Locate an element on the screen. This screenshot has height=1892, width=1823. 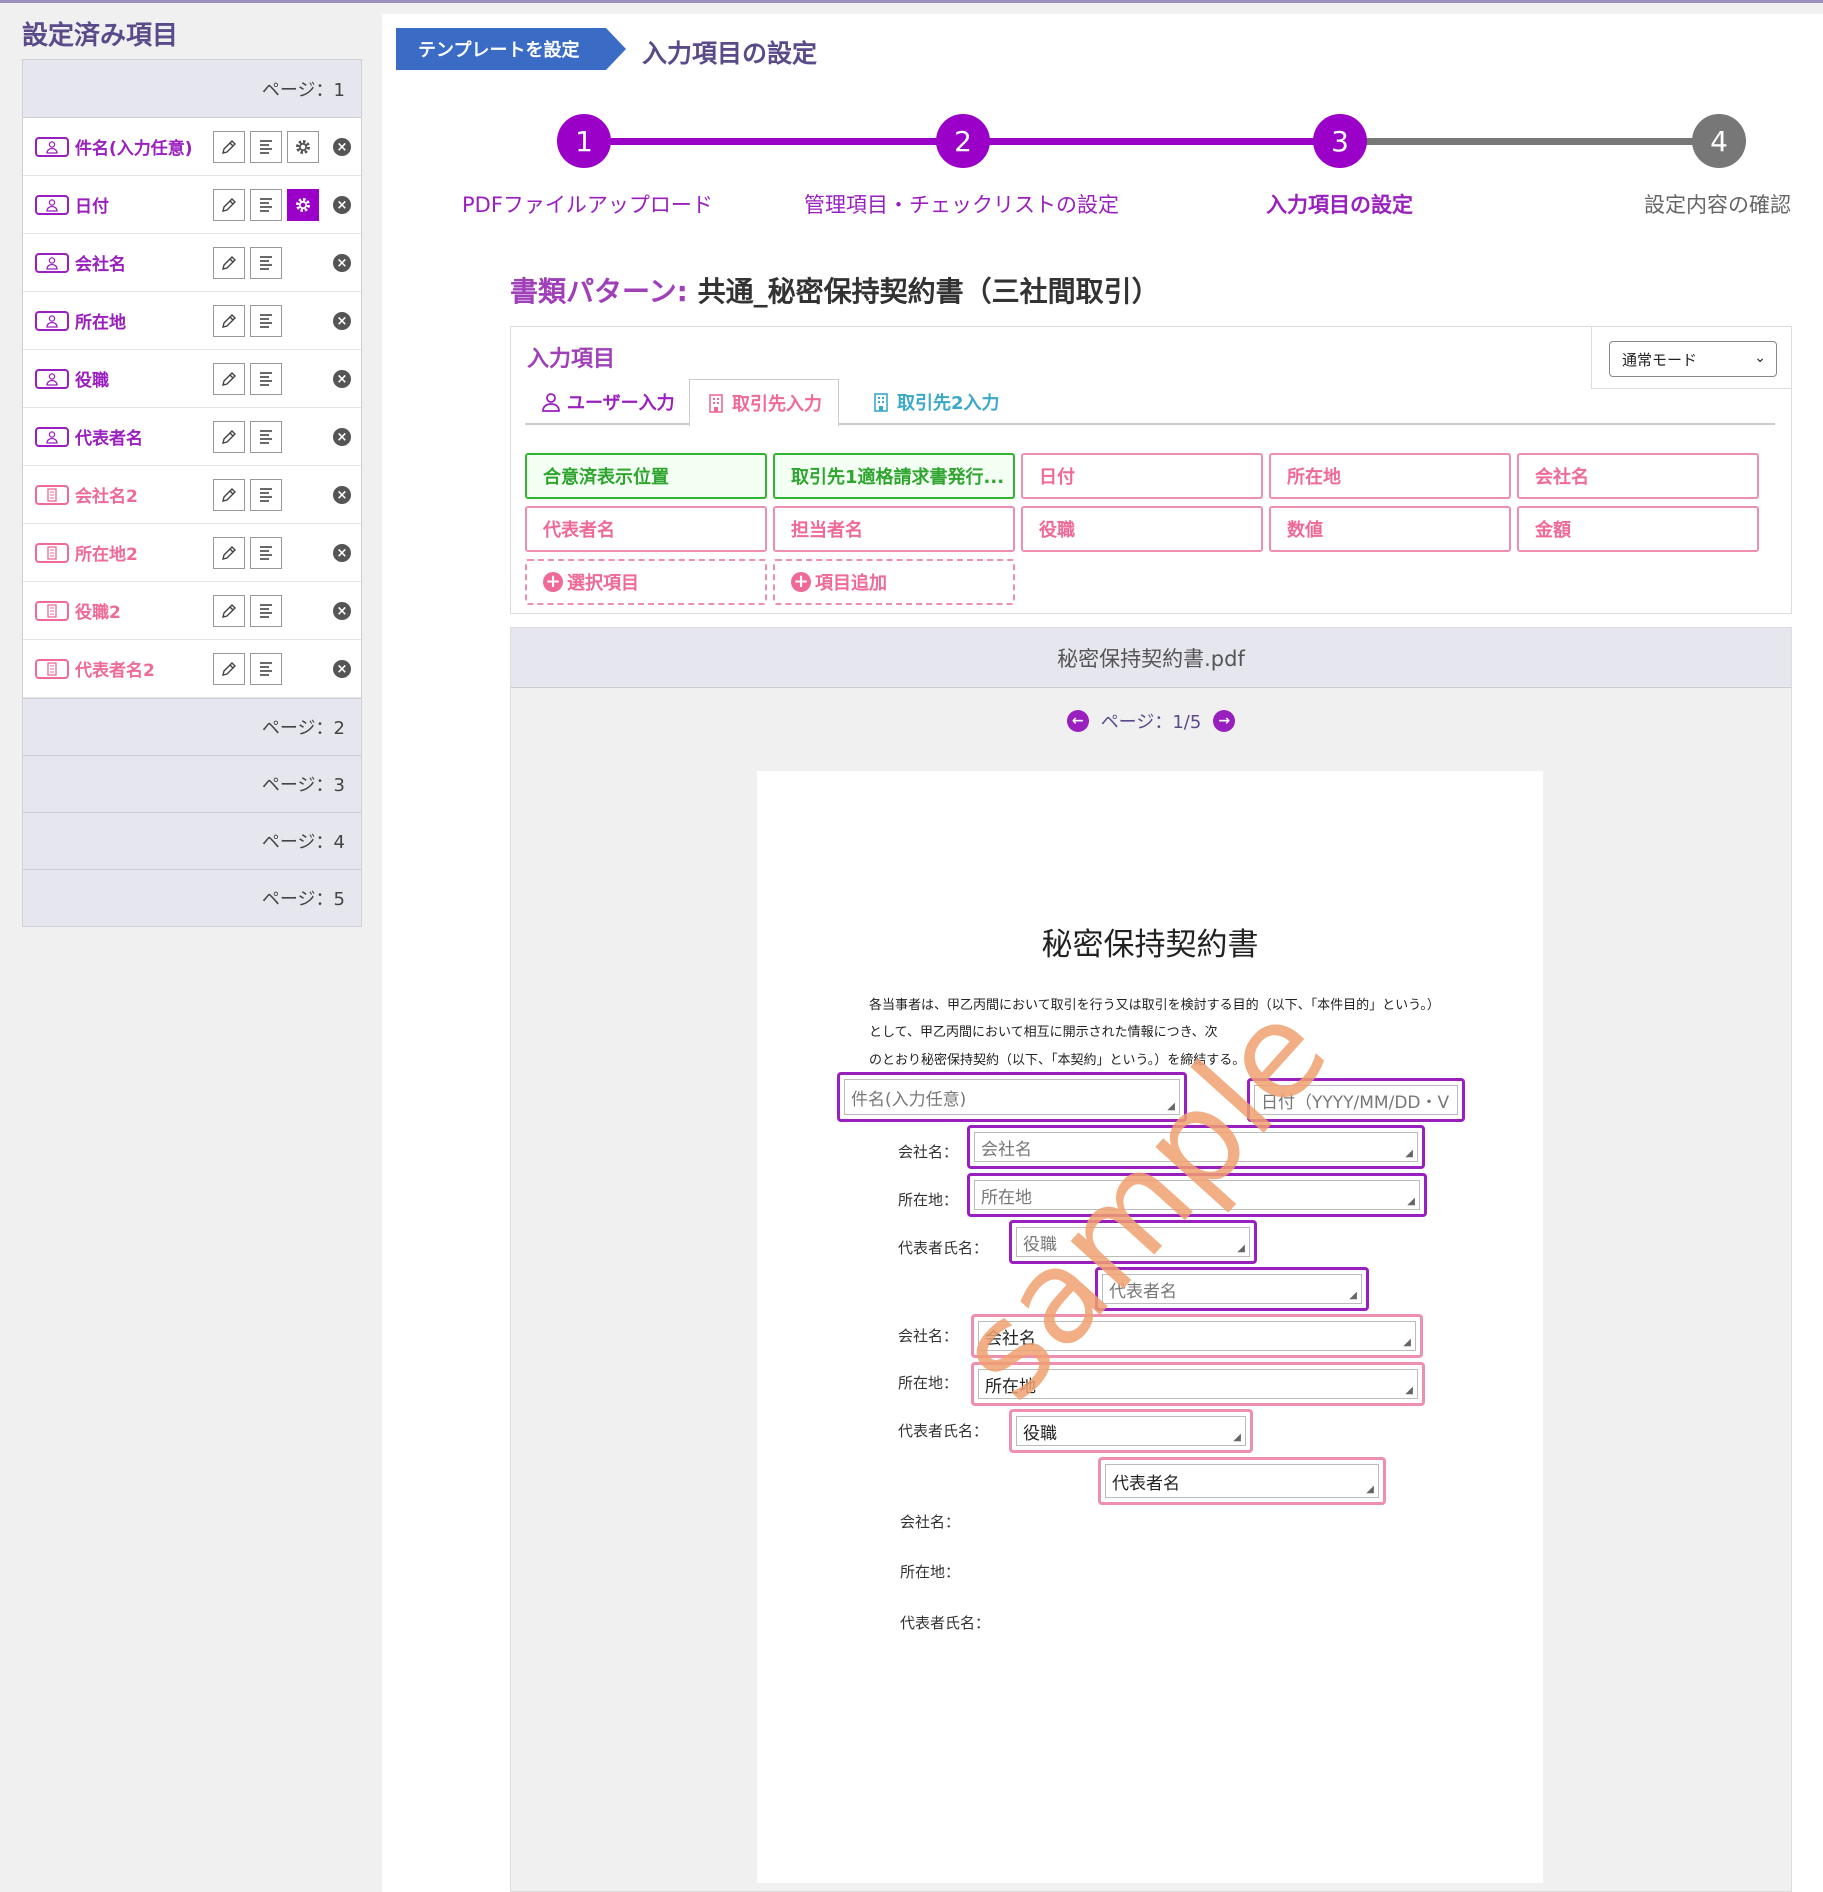
sidebar-item: 役職 × is located at coordinates (192, 379).